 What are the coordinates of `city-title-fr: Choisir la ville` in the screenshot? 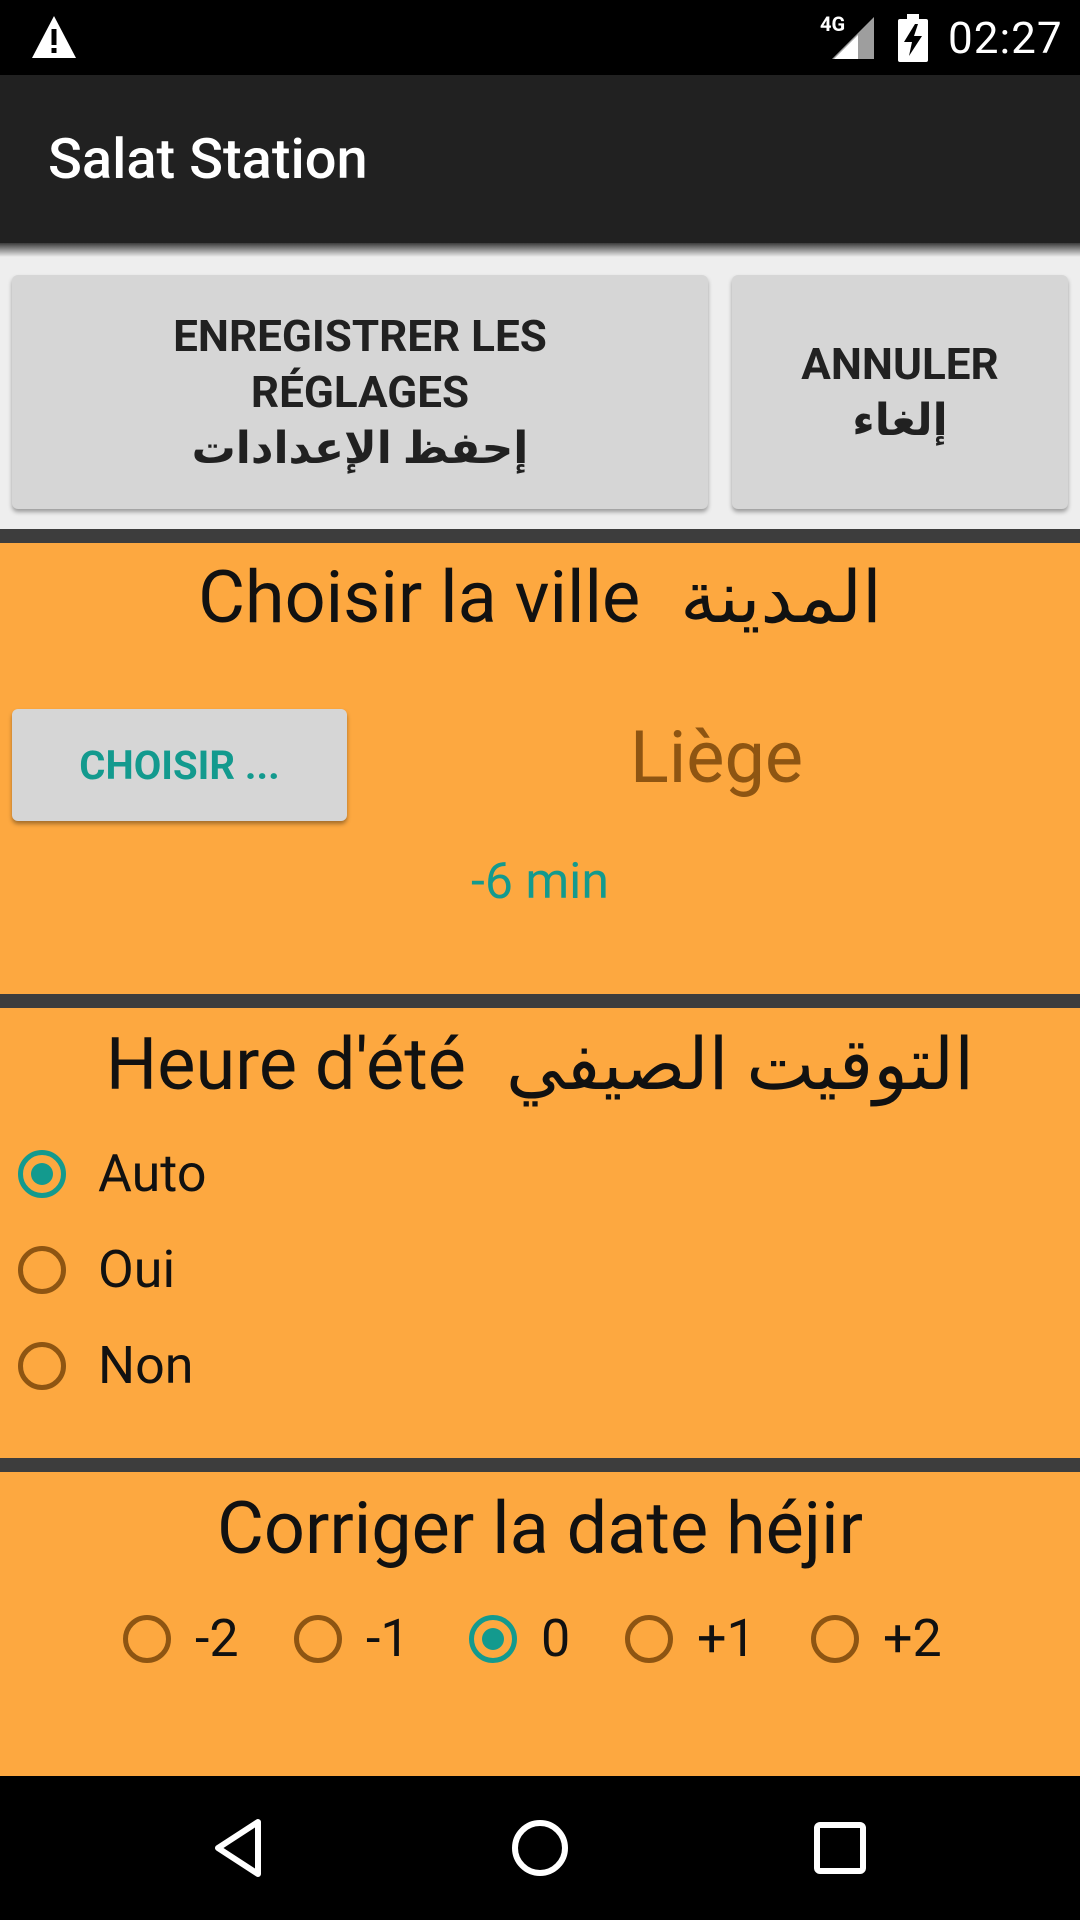 It's located at (419, 597).